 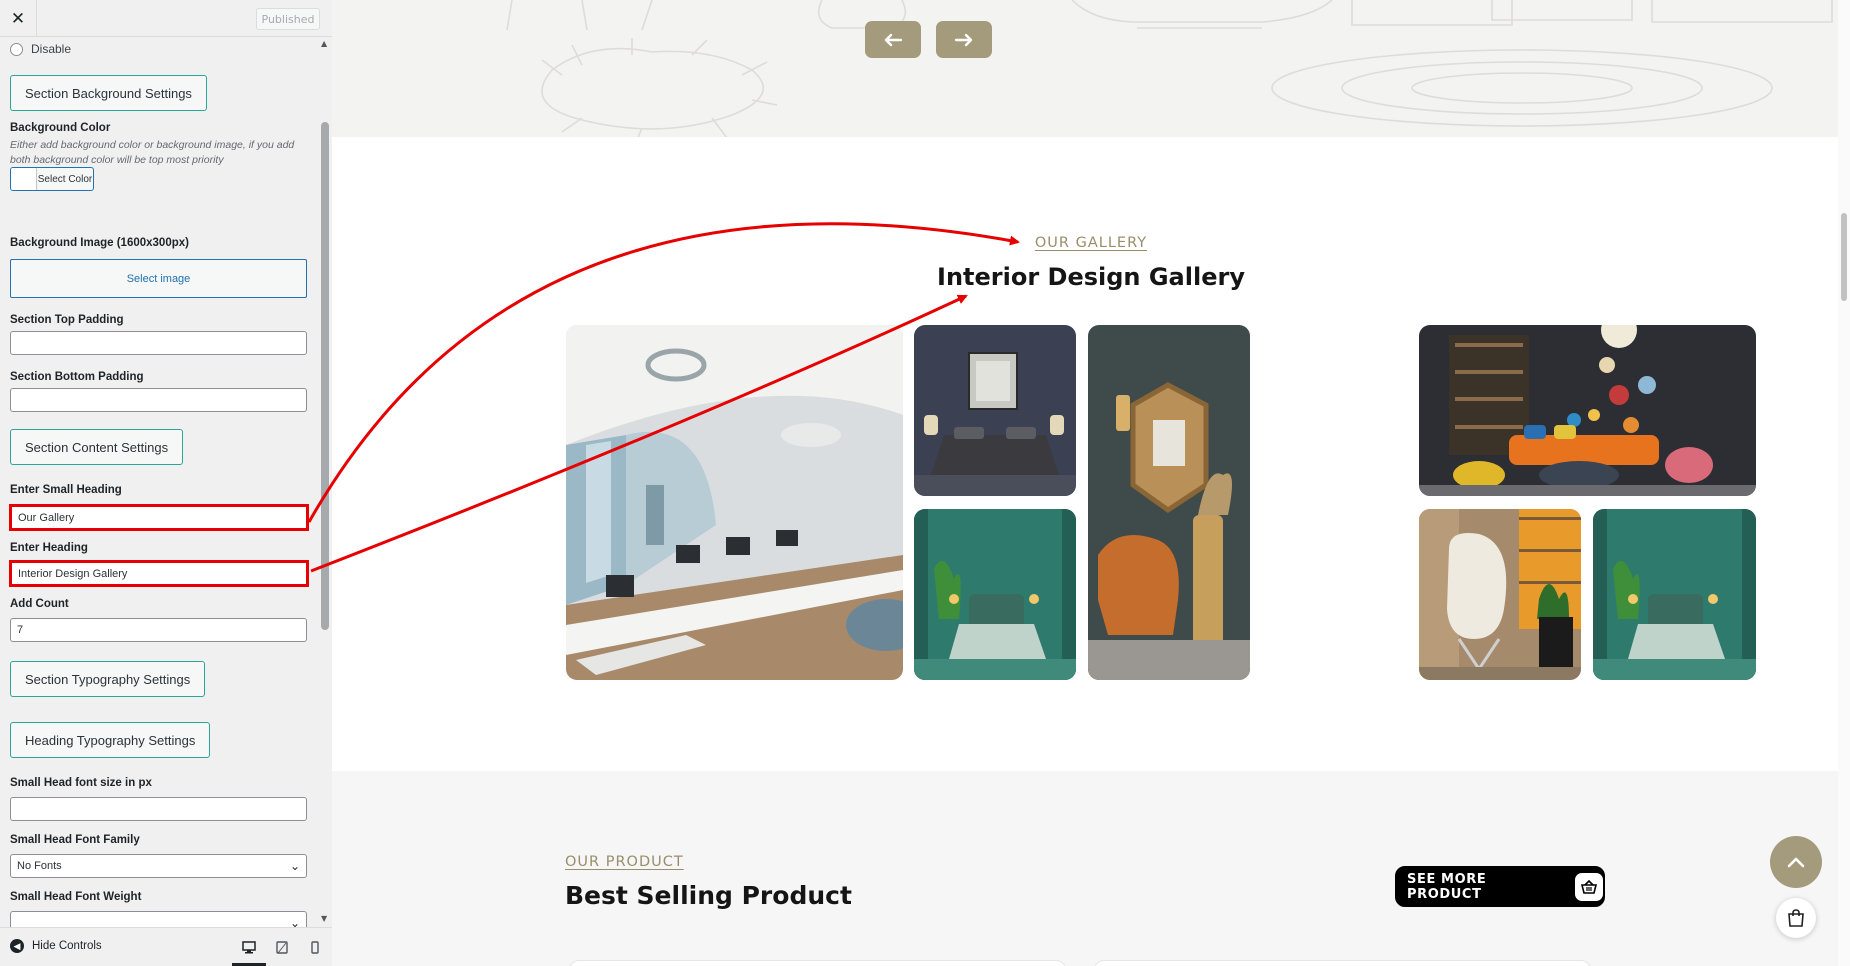 What do you see at coordinates (66, 490) in the screenshot?
I see `small-heading-label: Enter Small Heading` at bounding box center [66, 490].